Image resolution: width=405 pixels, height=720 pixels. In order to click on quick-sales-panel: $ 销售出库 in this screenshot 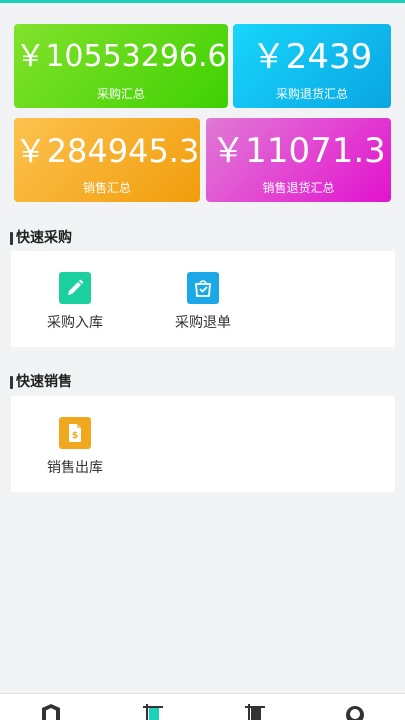, I will do `click(203, 444)`.